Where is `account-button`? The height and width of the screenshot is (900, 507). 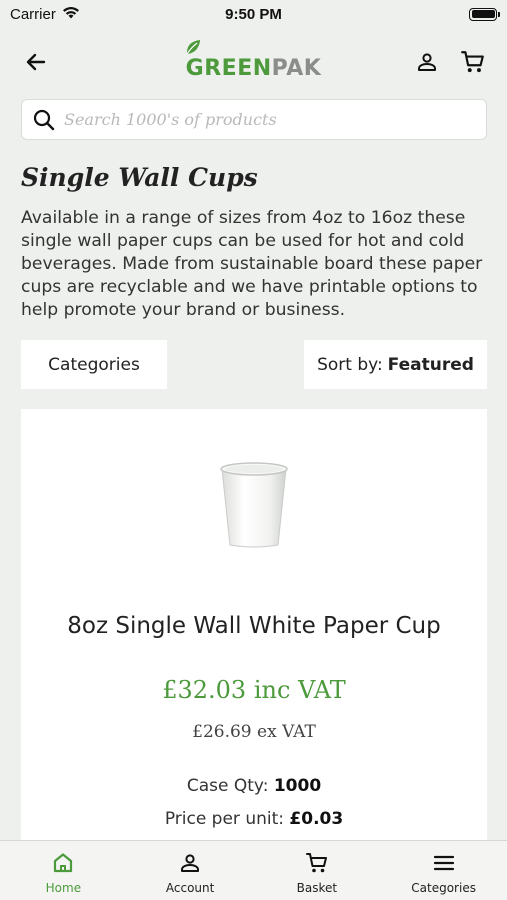 account-button is located at coordinates (427, 62).